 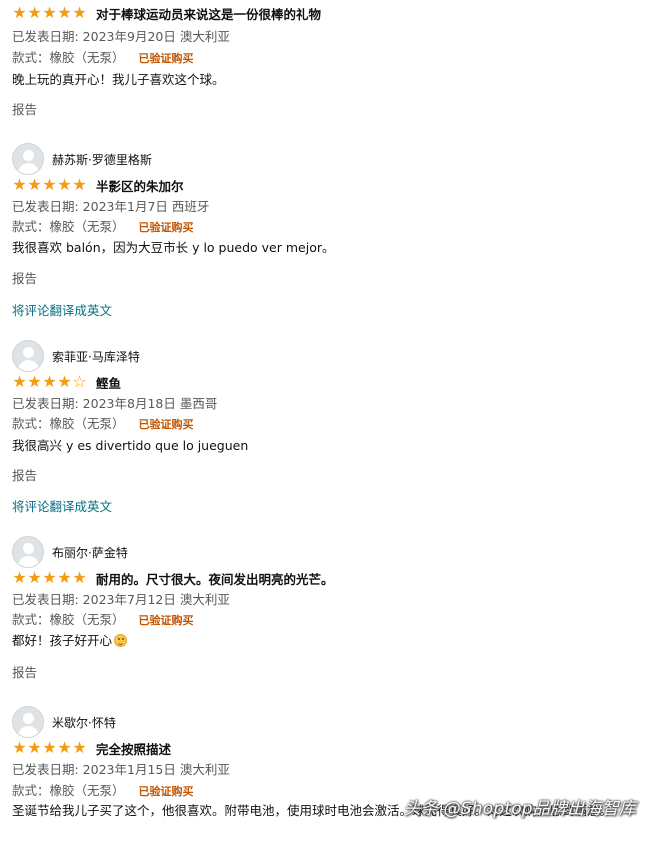 I want to click on review-title: 半影区的朱加尔, so click(x=140, y=185).